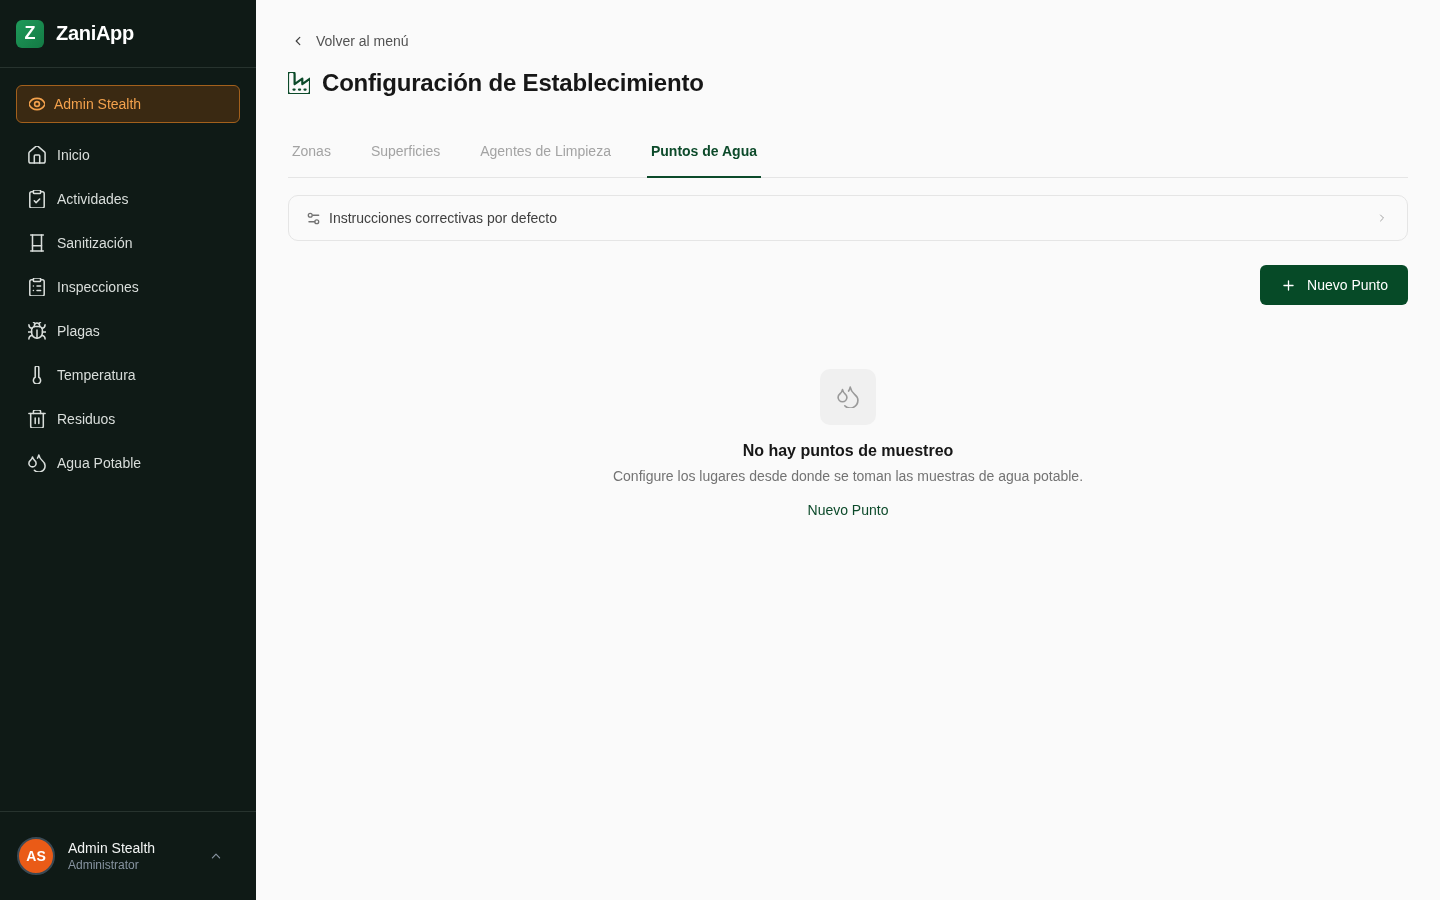 The width and height of the screenshot is (1440, 900). What do you see at coordinates (37, 419) in the screenshot?
I see `trash-icon` at bounding box center [37, 419].